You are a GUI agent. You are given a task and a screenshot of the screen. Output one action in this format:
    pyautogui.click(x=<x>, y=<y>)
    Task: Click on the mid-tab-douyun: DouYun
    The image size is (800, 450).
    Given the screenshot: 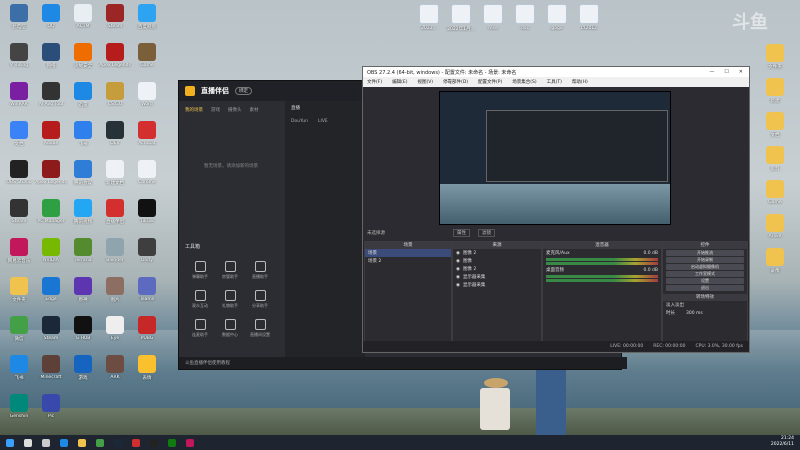 What is the action you would take?
    pyautogui.click(x=299, y=121)
    